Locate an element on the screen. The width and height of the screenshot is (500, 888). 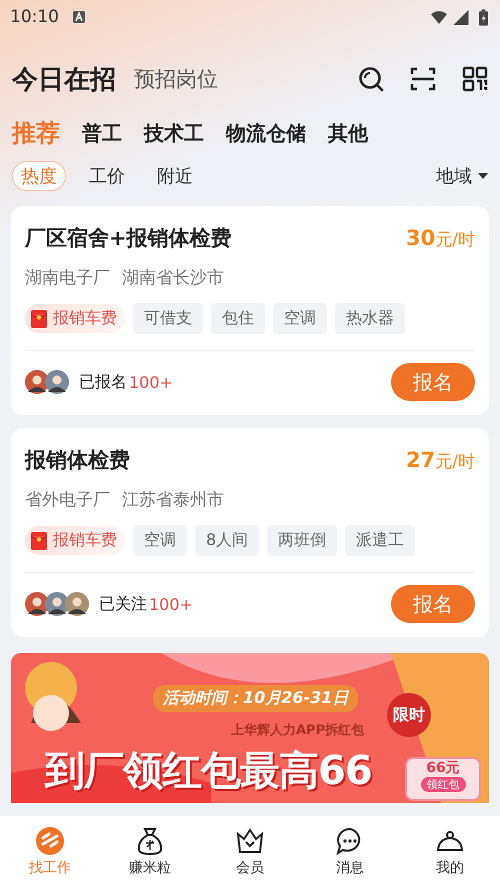
job-tag: 可借支 is located at coordinates (168, 318).